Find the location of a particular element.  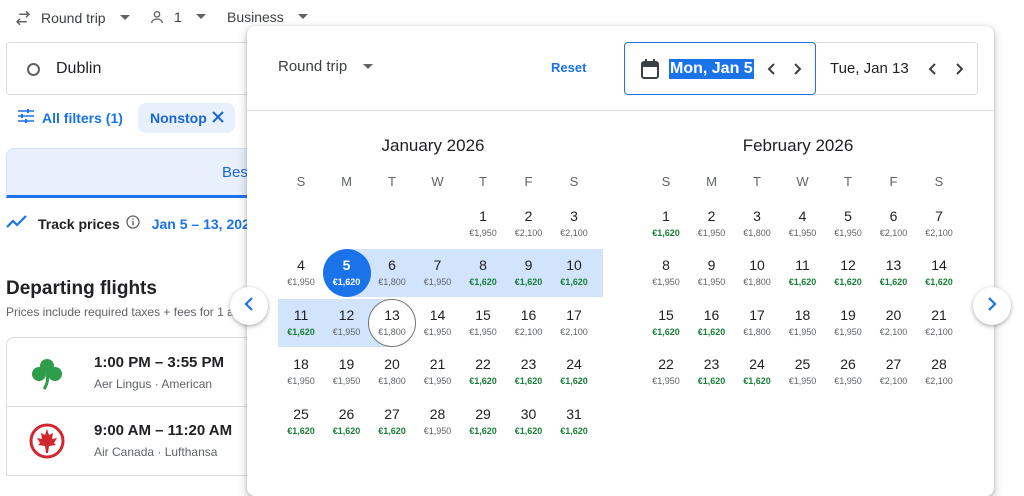

calendar-day: 21 €2,100 is located at coordinates (939, 324).